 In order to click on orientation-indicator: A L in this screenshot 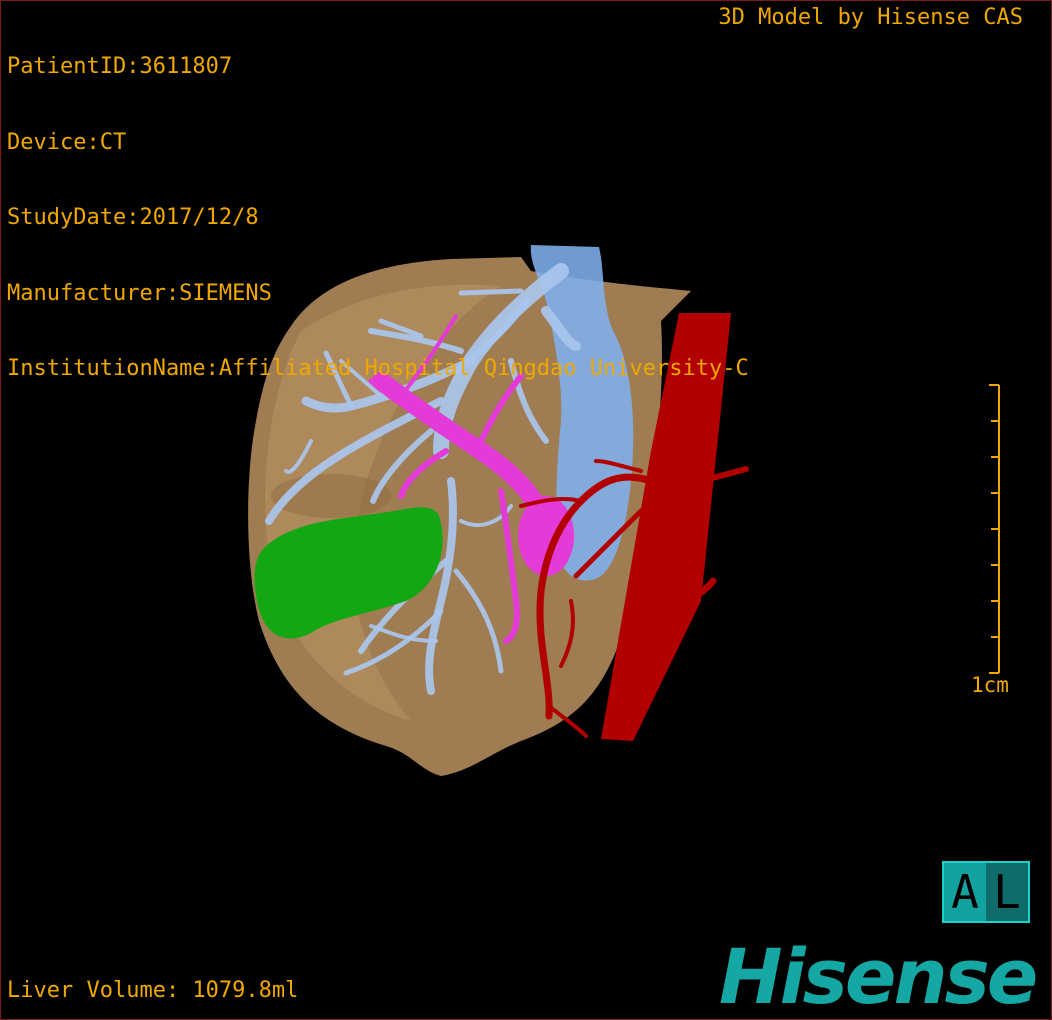, I will do `click(986, 892)`.